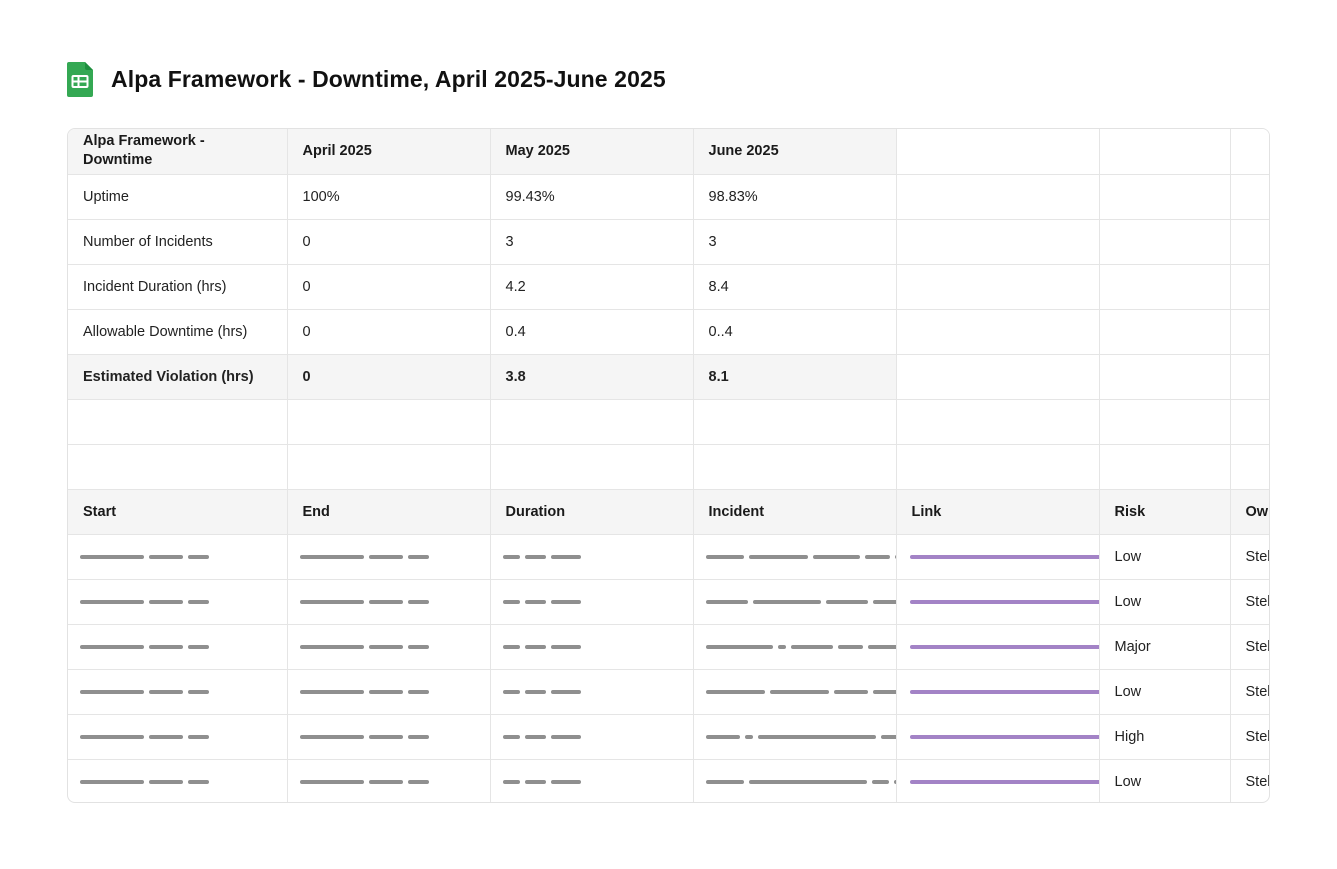 This screenshot has height=869, width=1337. I want to click on value-cell: 0..4, so click(795, 332).